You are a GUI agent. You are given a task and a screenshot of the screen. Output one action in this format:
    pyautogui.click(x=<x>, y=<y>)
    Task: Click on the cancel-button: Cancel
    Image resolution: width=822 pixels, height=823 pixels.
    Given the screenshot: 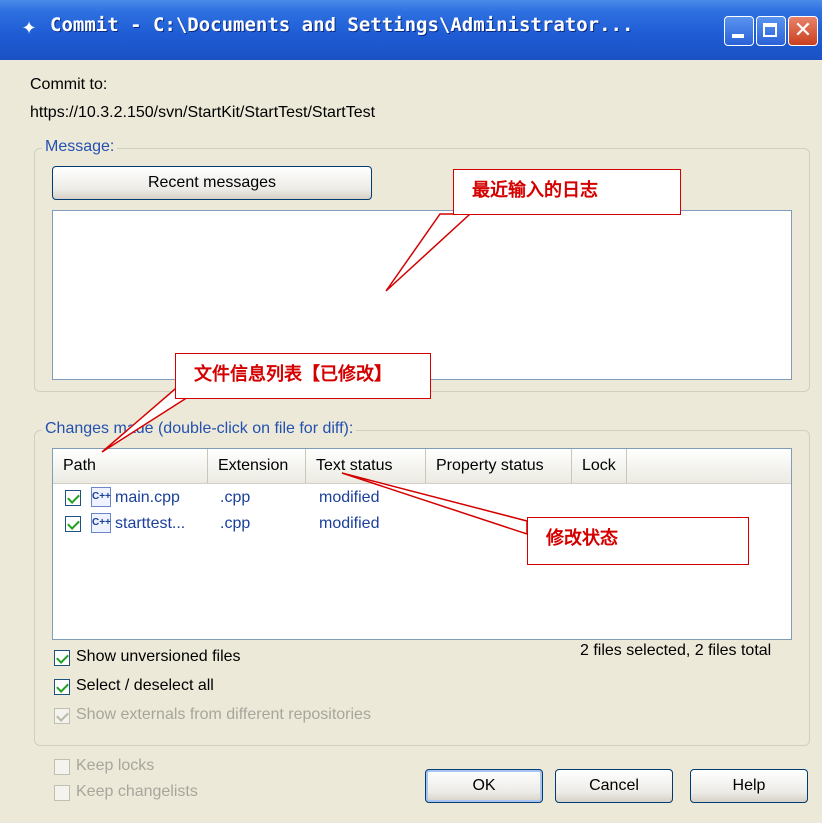 What is the action you would take?
    pyautogui.click(x=614, y=786)
    